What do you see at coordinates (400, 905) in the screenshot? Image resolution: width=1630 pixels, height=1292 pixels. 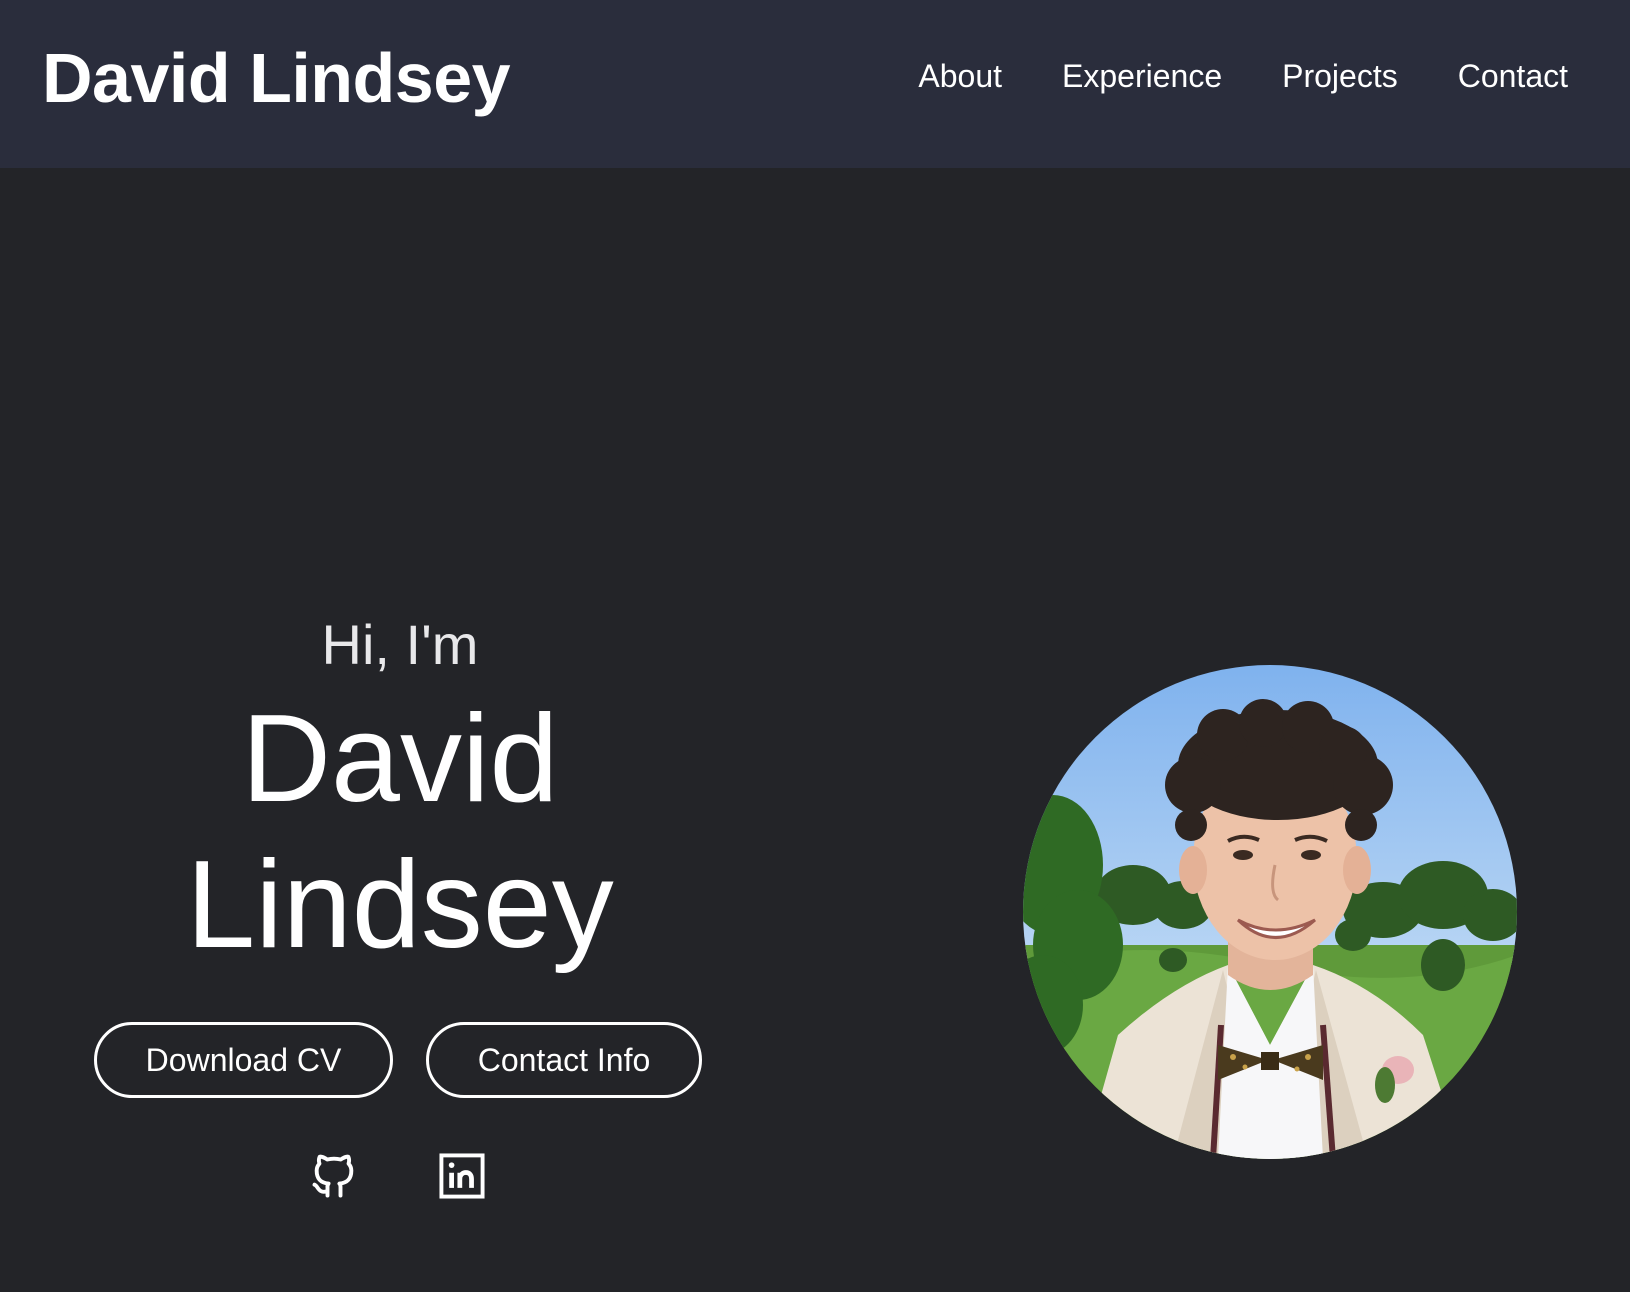 I see `hero-name-last: Lindsey` at bounding box center [400, 905].